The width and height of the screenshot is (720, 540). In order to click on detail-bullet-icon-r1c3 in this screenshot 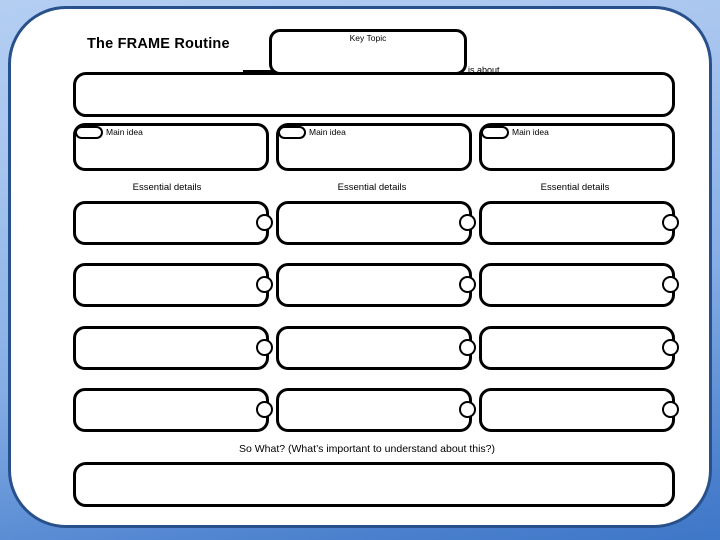, I will do `click(670, 222)`.